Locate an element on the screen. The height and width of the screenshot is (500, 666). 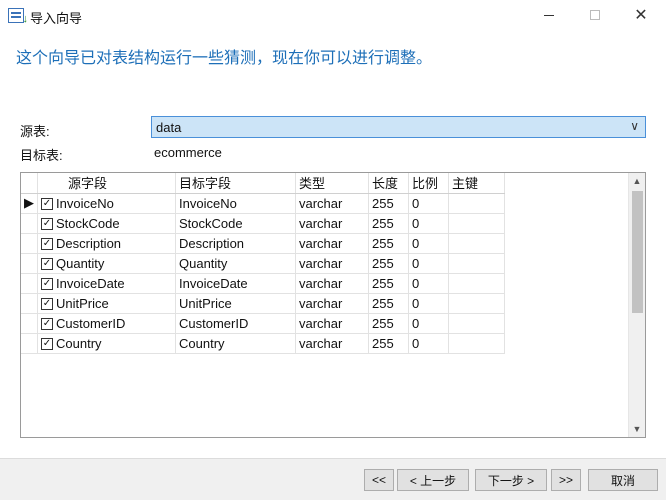
table-row: ✓ UnitPrice UnitPrice varchar 255 0 is located at coordinates (263, 303).